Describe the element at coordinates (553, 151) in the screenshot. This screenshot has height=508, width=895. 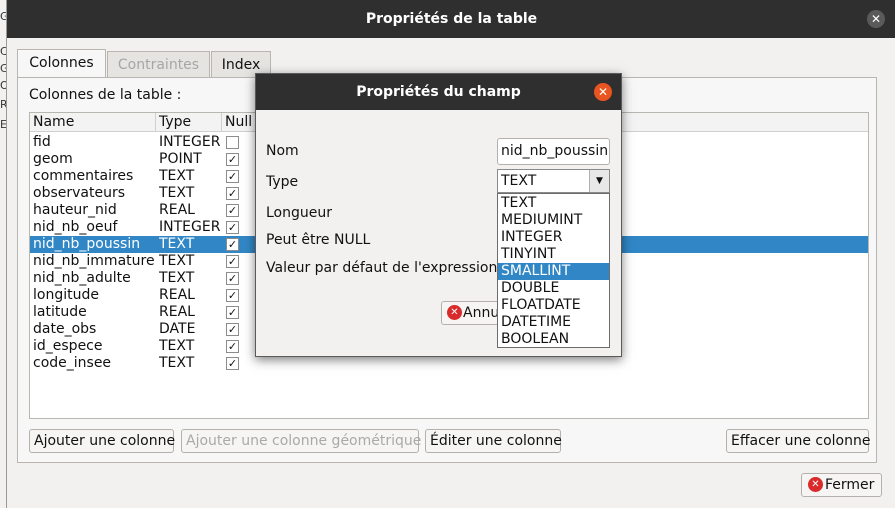
I see `field-name-input: nid_nb_poussin` at that location.